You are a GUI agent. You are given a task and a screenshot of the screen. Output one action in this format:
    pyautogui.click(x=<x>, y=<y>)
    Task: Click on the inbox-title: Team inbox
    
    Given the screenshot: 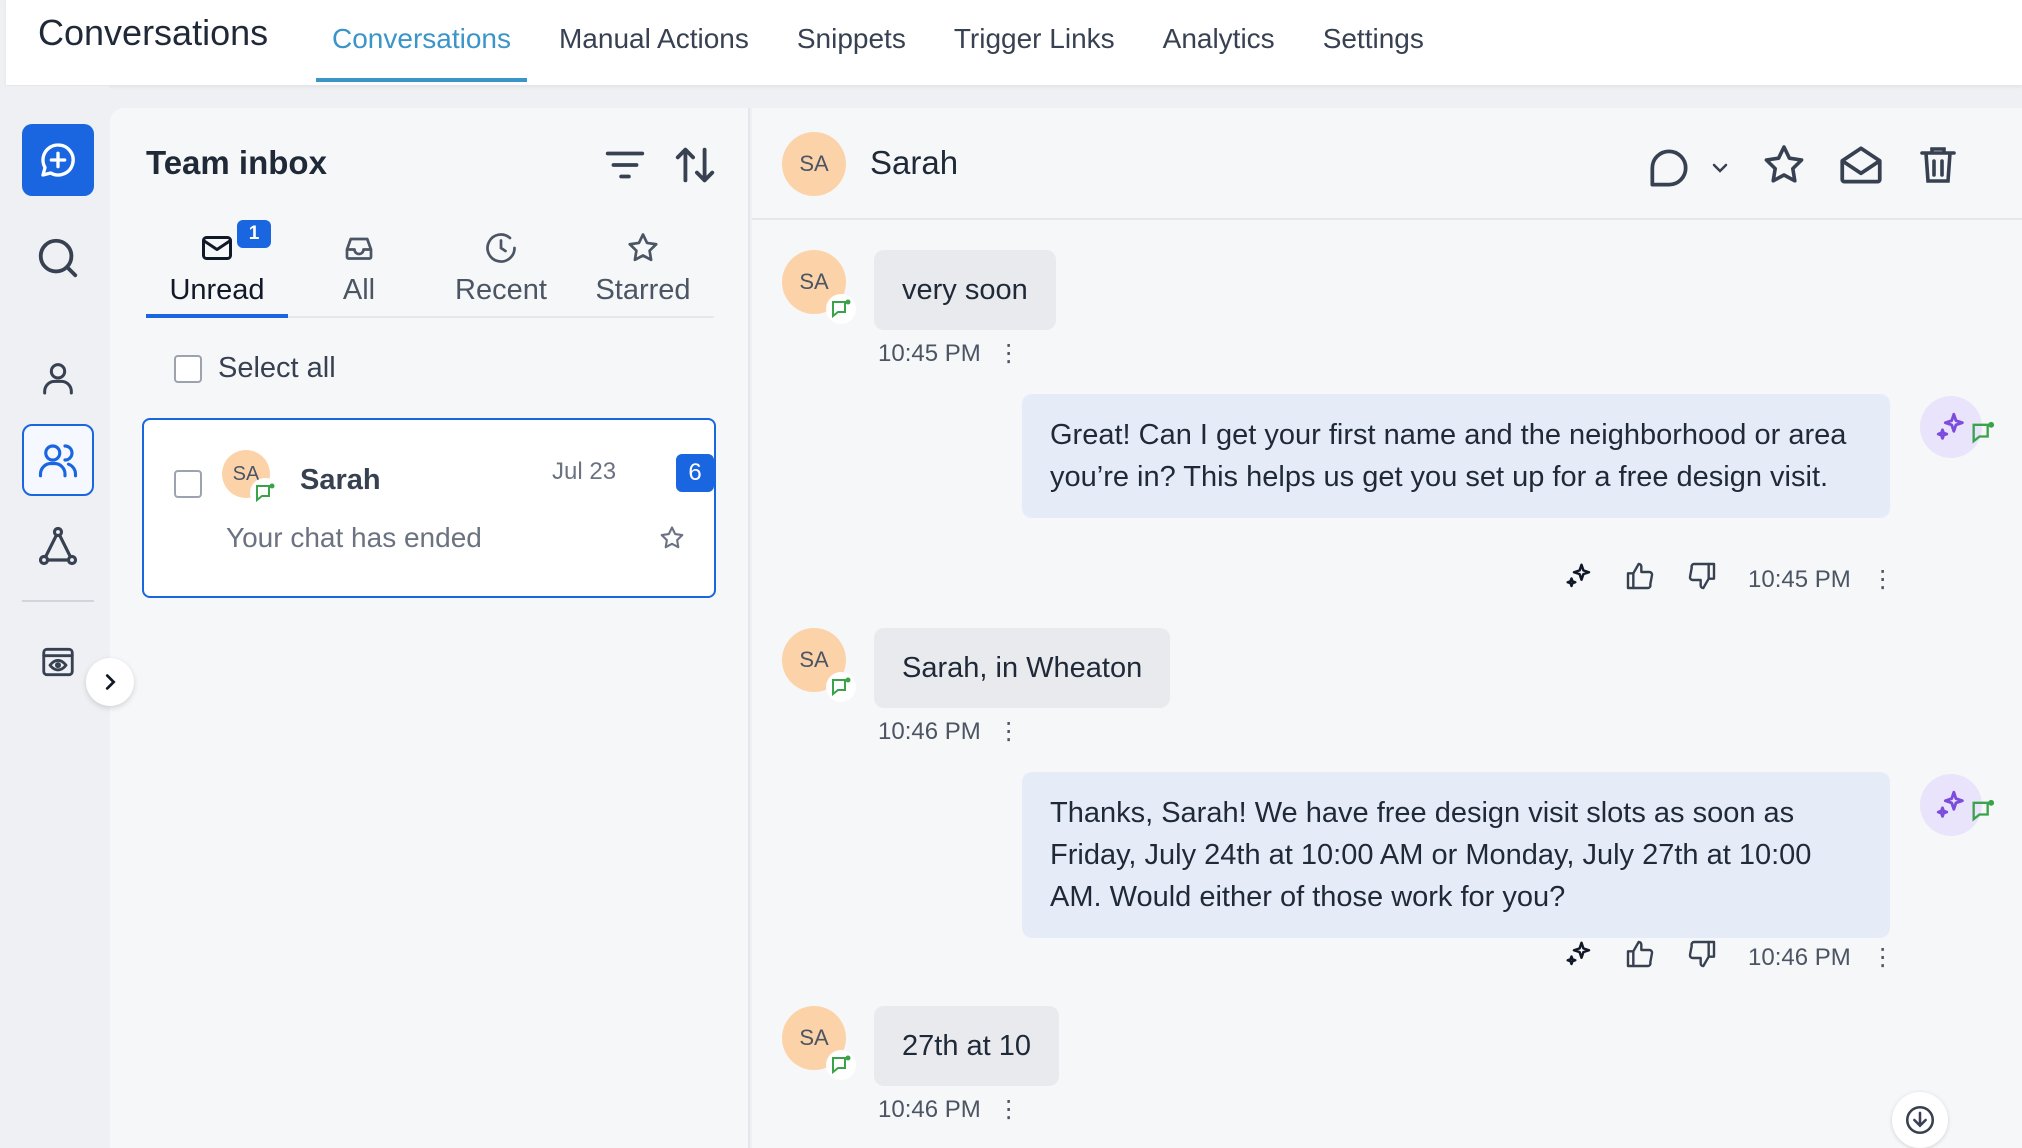 What is the action you would take?
    pyautogui.click(x=236, y=162)
    